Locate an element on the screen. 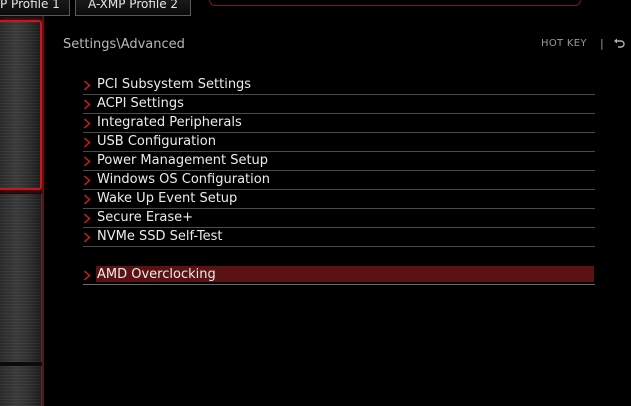 Image resolution: width=631 pixels, height=406 pixels. sidebar-item-settings is located at coordinates (21, 105).